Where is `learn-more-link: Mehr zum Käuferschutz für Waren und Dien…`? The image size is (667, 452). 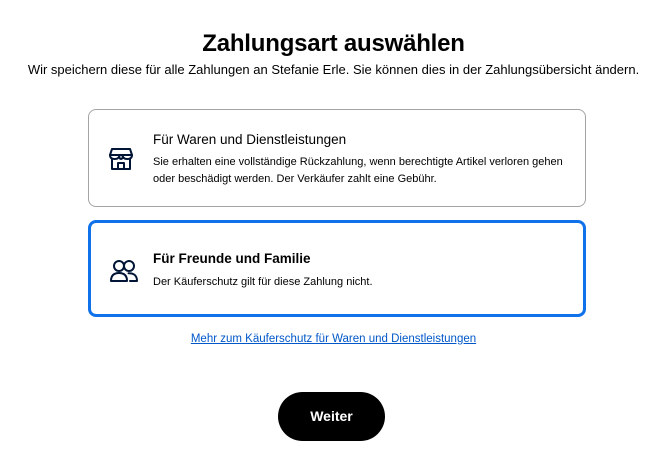 learn-more-link: Mehr zum Käuferschutz für Waren und Dien… is located at coordinates (333, 339).